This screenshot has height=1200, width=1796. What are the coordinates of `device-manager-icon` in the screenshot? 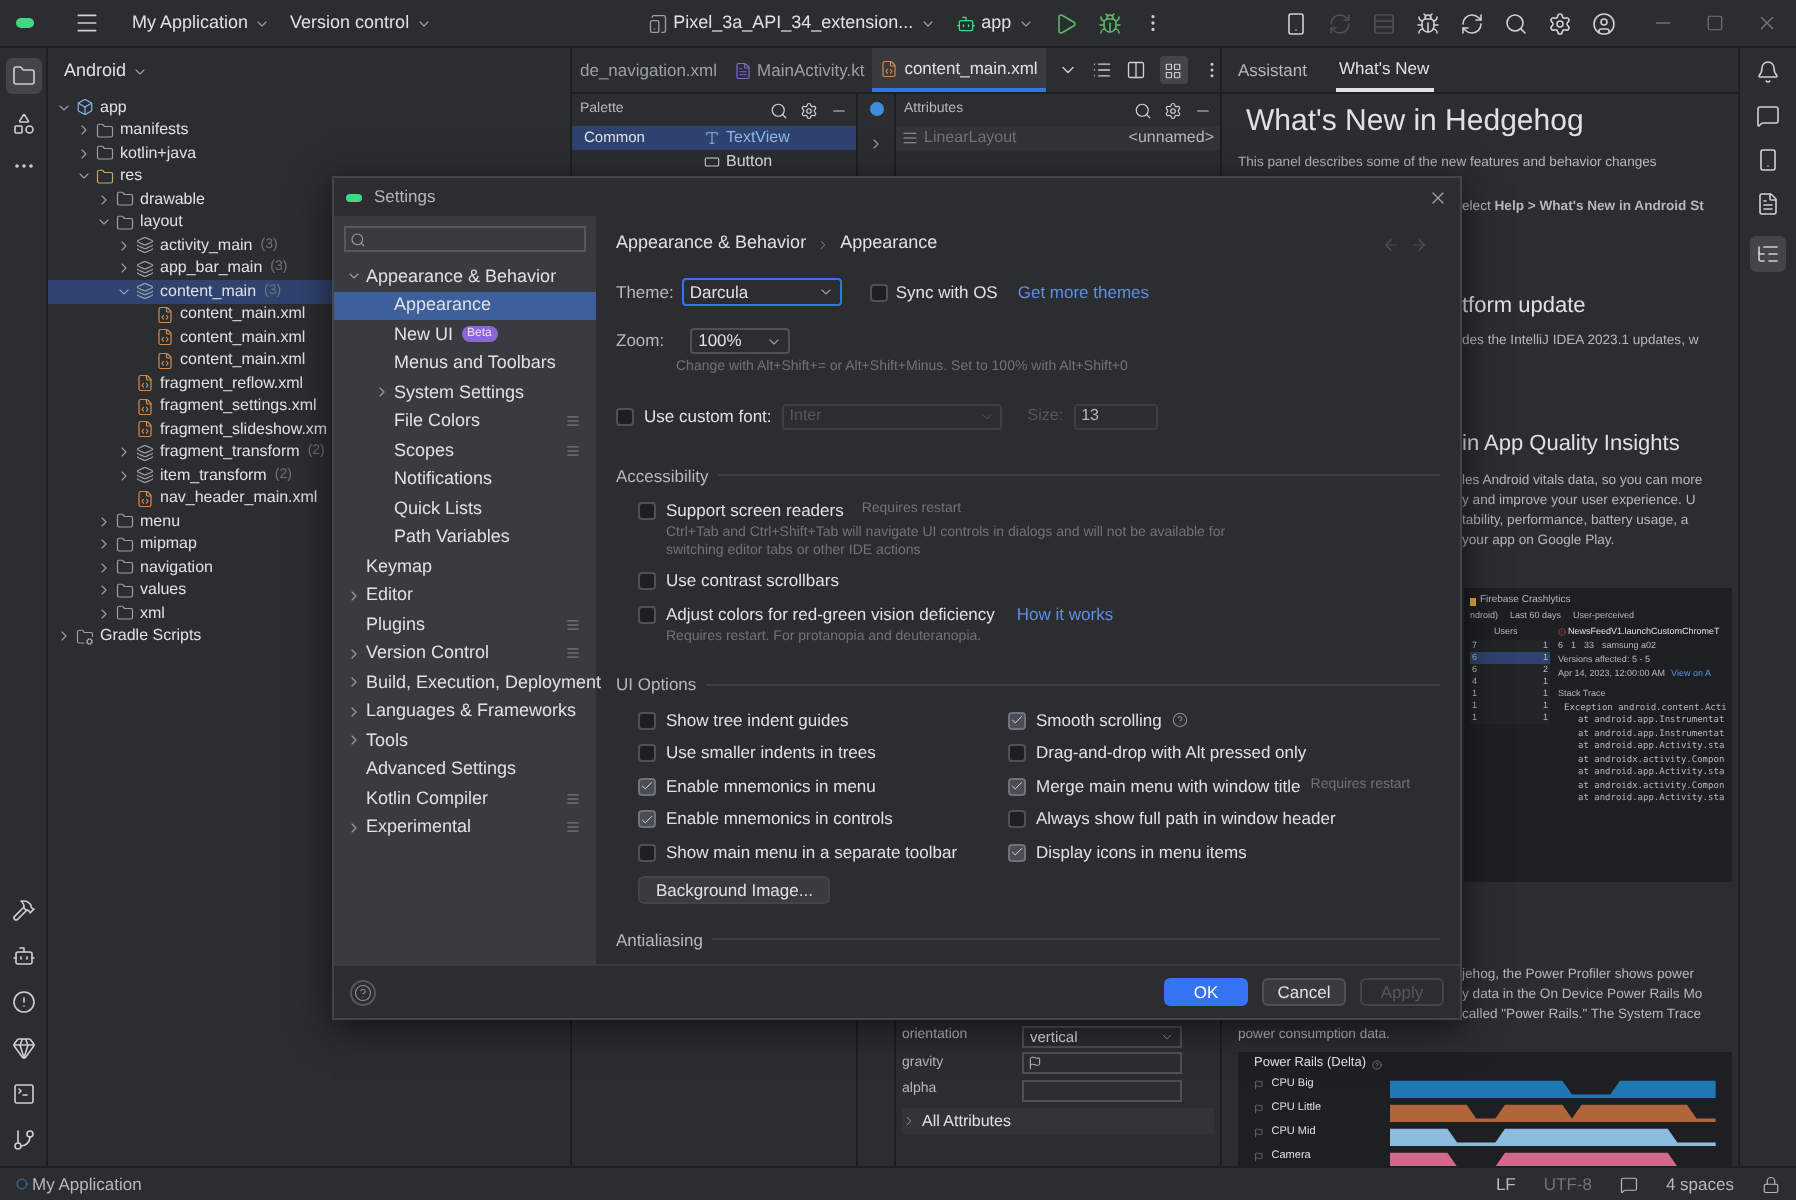 It's located at (1295, 23).